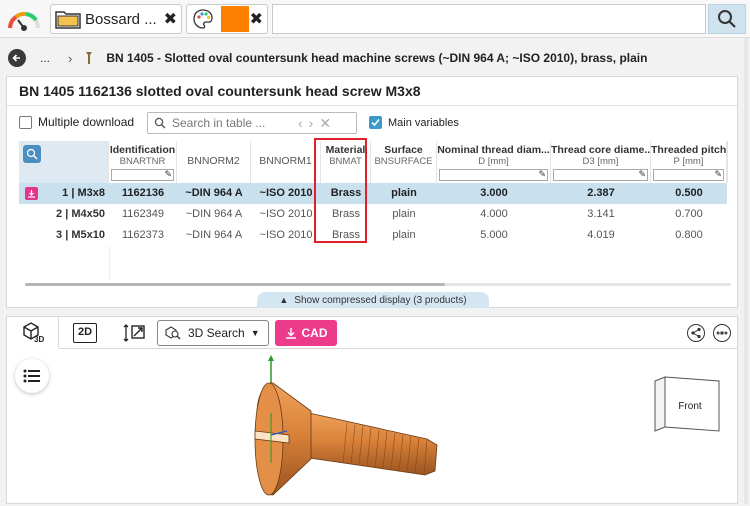 The height and width of the screenshot is (506, 750). Describe the element at coordinates (32, 154) in the screenshot. I see `query-icon` at that location.